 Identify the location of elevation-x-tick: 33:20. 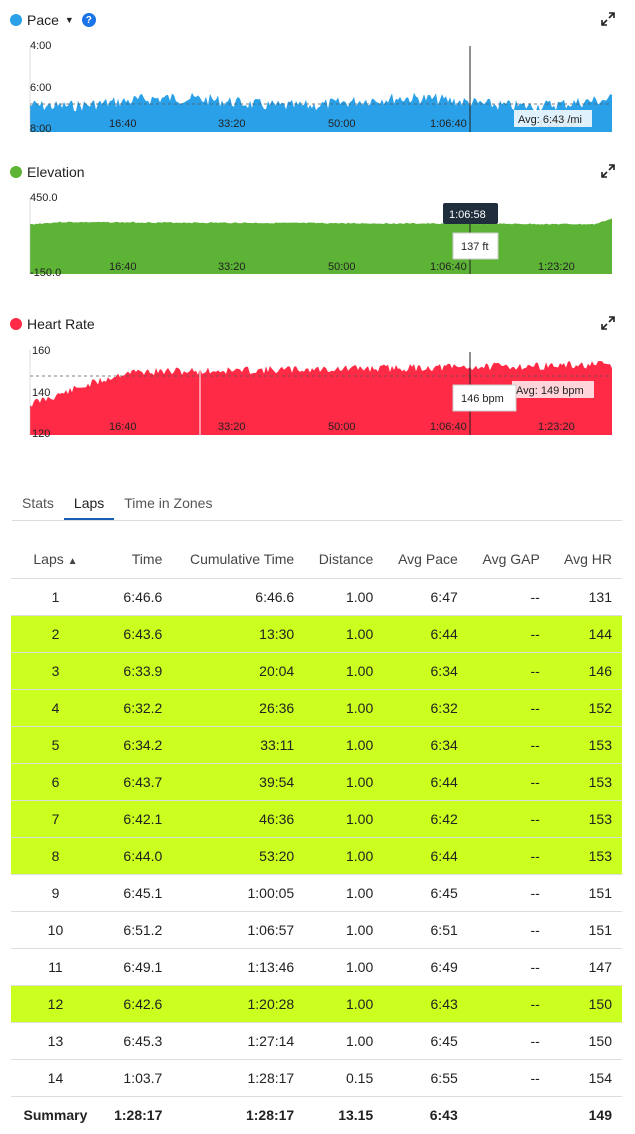
(232, 267).